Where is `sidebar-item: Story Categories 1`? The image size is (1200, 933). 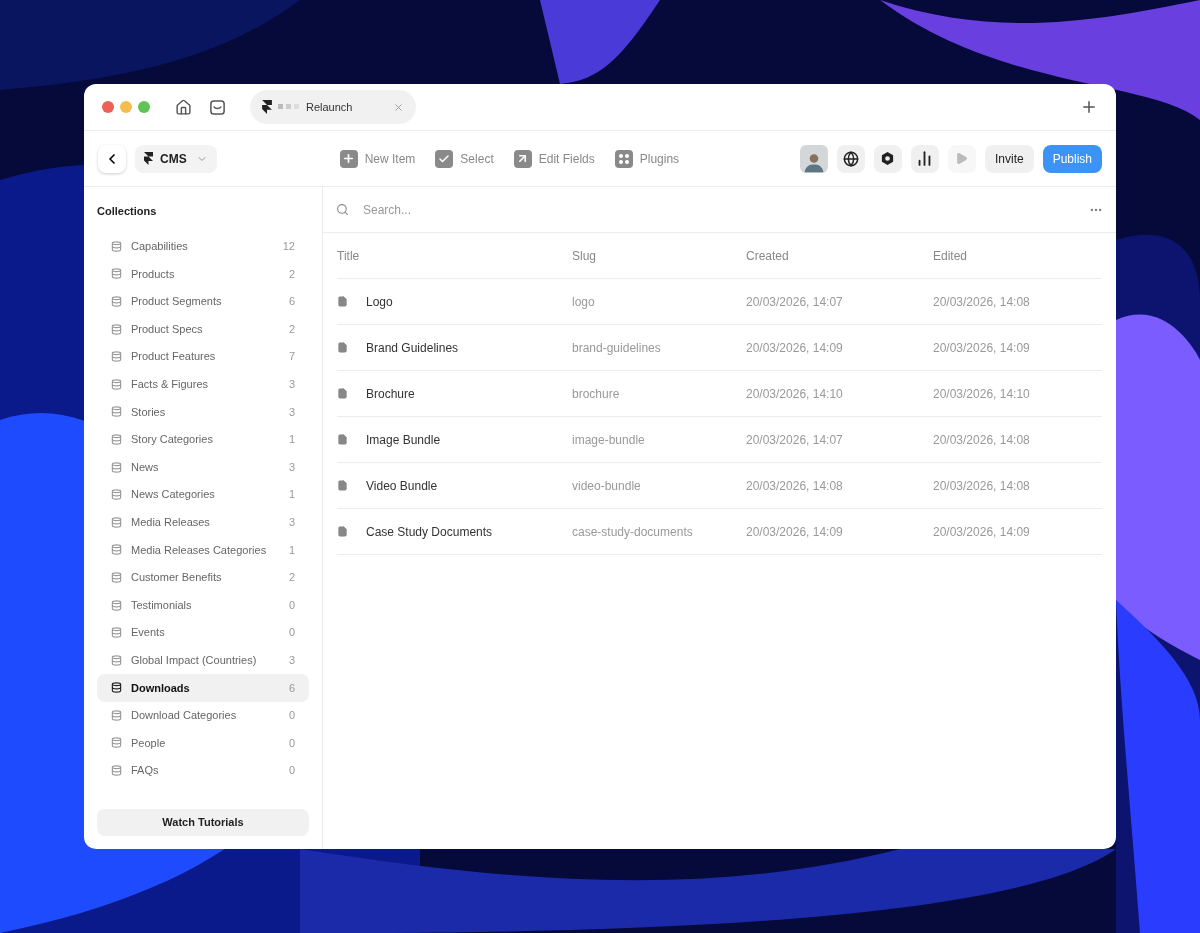
sidebar-item: Story Categories 1 is located at coordinates (203, 439).